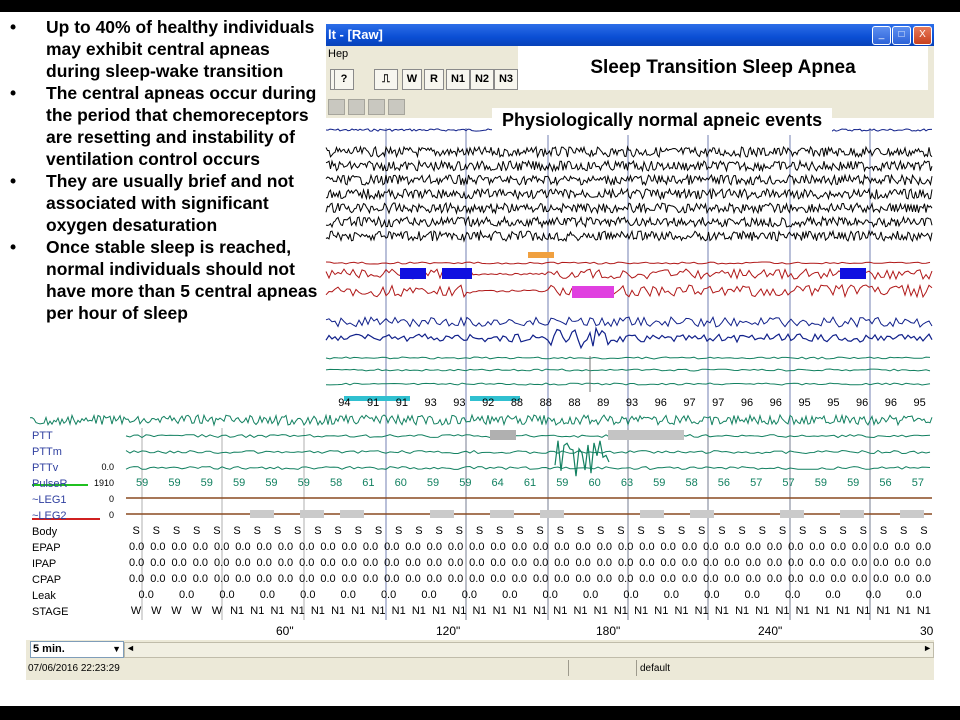 This screenshot has width=960, height=720. I want to click on chevron-down-icon: ▼, so click(116, 649).